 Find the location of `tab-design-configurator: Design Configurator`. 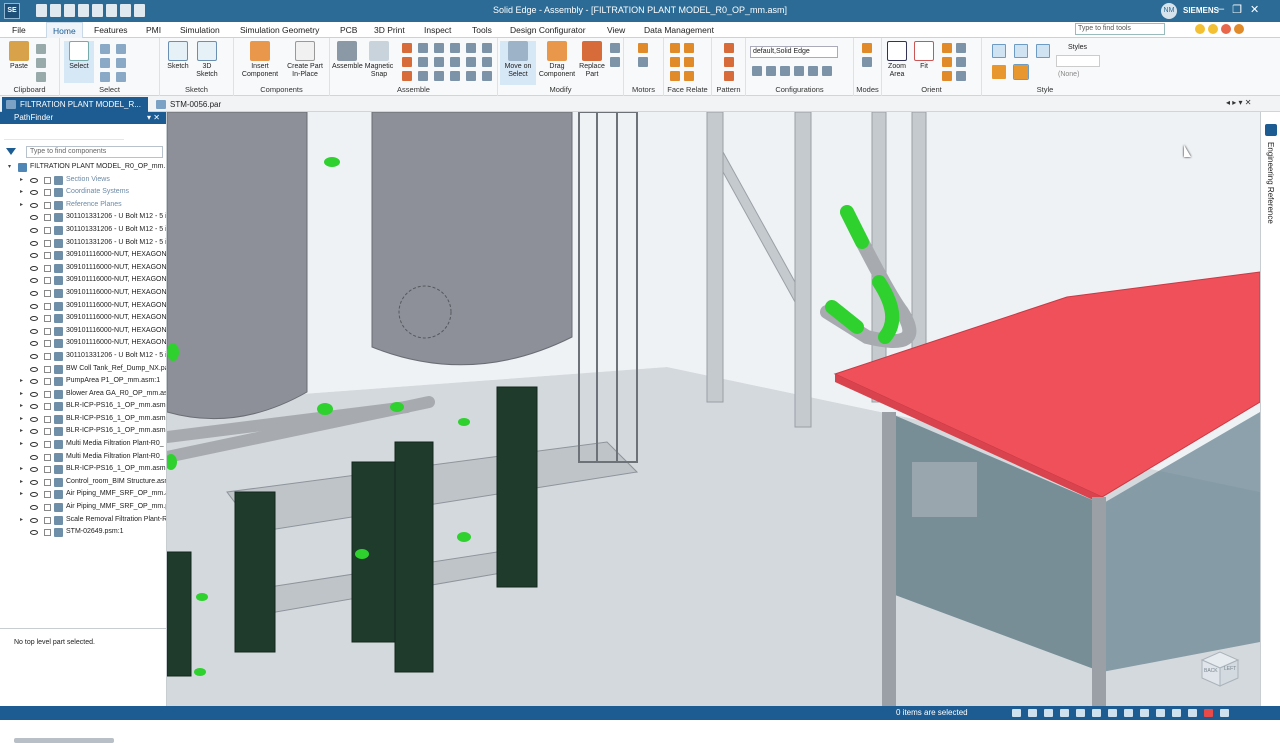

tab-design-configurator: Design Configurator is located at coordinates (548, 30).